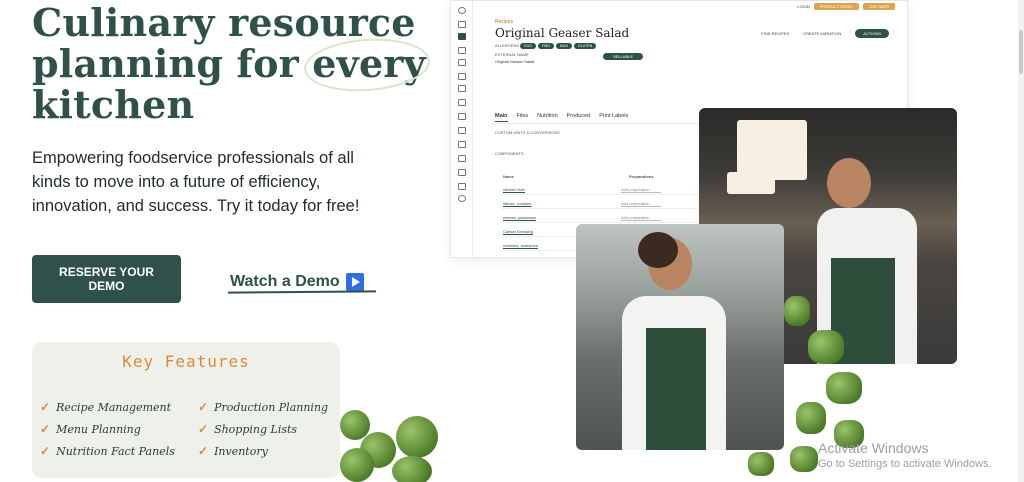 The height and width of the screenshot is (482, 1024). What do you see at coordinates (528, 46) in the screenshot?
I see `allergen-chip: EGG` at bounding box center [528, 46].